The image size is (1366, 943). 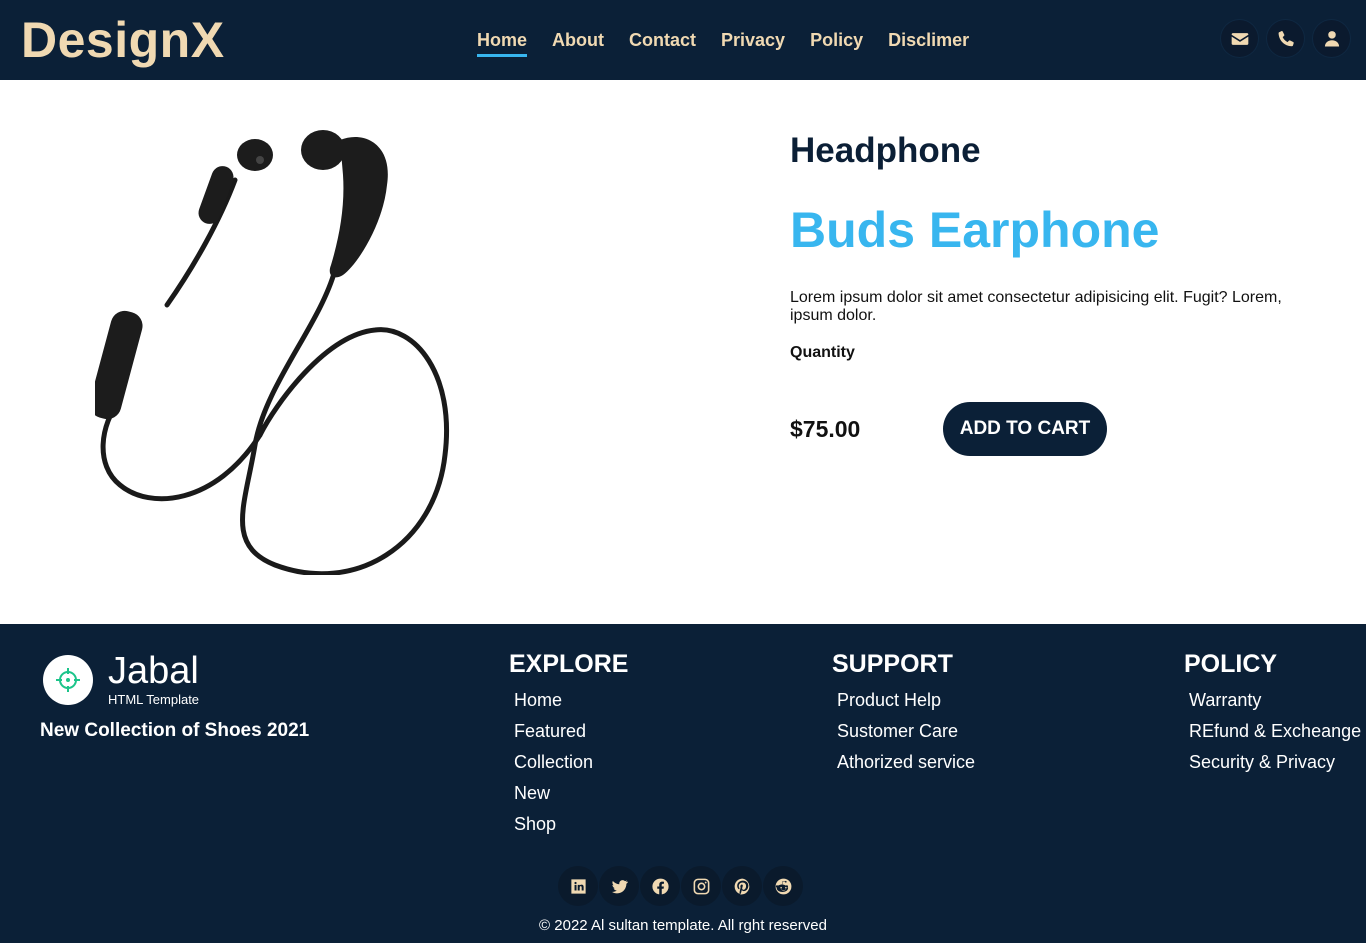 I want to click on product-name: Buds Earphone, so click(x=975, y=230).